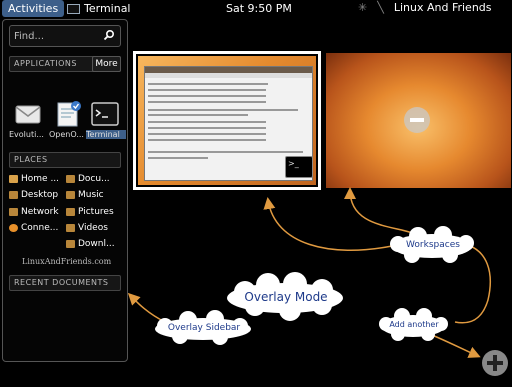  What do you see at coordinates (433, 245) in the screenshot?
I see `annotation-workspaces: Workspaces` at bounding box center [433, 245].